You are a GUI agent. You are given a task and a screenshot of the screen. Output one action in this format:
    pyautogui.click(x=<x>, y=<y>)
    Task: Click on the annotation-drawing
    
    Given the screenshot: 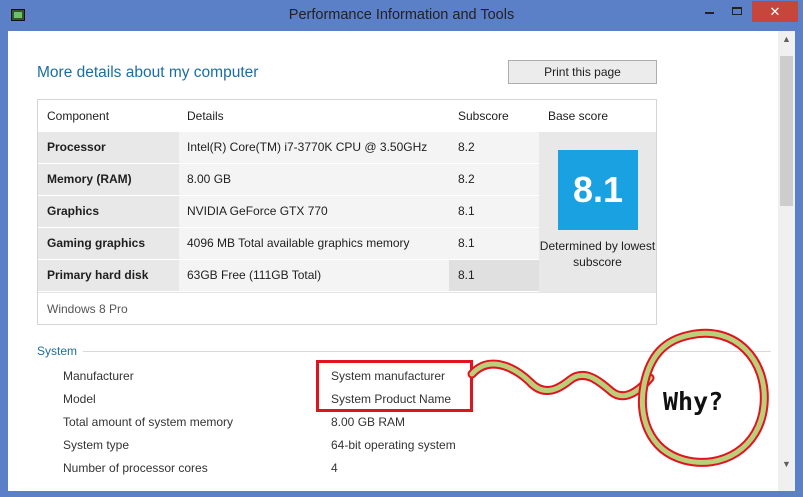 What is the action you would take?
    pyautogui.click(x=618, y=397)
    